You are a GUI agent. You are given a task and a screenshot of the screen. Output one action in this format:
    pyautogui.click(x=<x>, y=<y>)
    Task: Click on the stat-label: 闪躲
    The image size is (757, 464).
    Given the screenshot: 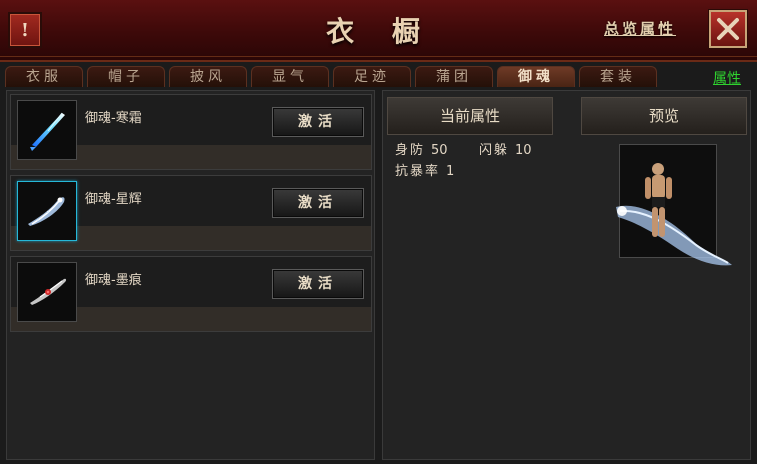 What is the action you would take?
    pyautogui.click(x=494, y=150)
    